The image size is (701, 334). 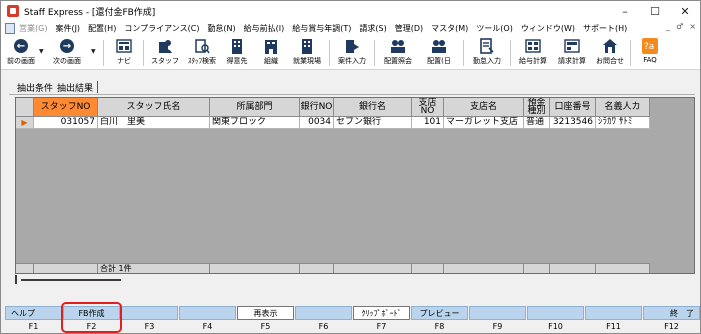 What do you see at coordinates (650, 53) in the screenshot?
I see `faq-button: ?a FAQ` at bounding box center [650, 53].